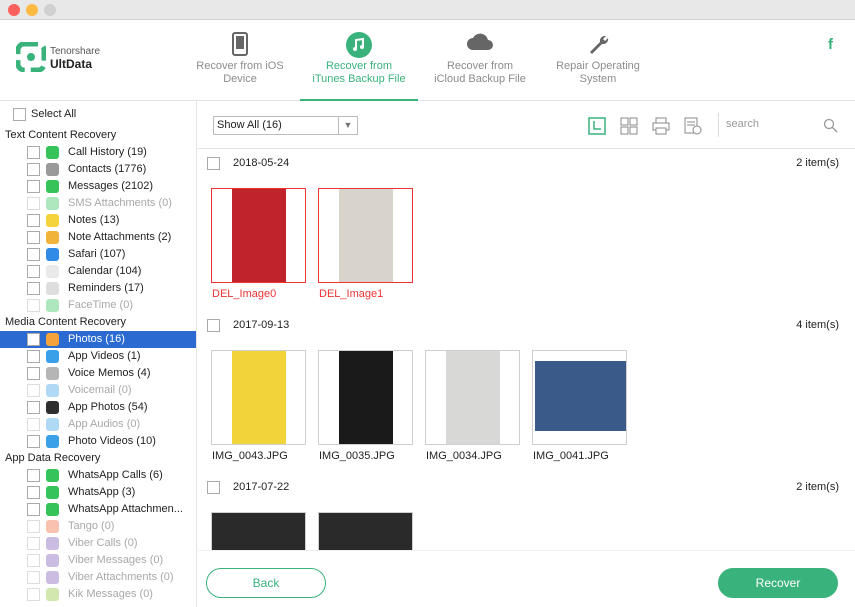 The image size is (855, 607). What do you see at coordinates (52, 220) in the screenshot?
I see `notes-icon` at bounding box center [52, 220].